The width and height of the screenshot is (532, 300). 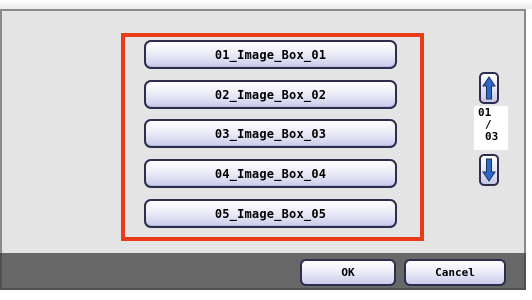 I want to click on image-box-button-01: 01_Image_Box_01, so click(x=270, y=54).